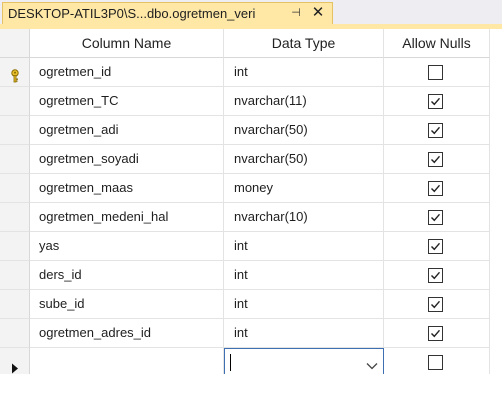 The width and height of the screenshot is (502, 406). Describe the element at coordinates (127, 130) in the screenshot. I see `column-name-cell: ogretmen_adi` at that location.